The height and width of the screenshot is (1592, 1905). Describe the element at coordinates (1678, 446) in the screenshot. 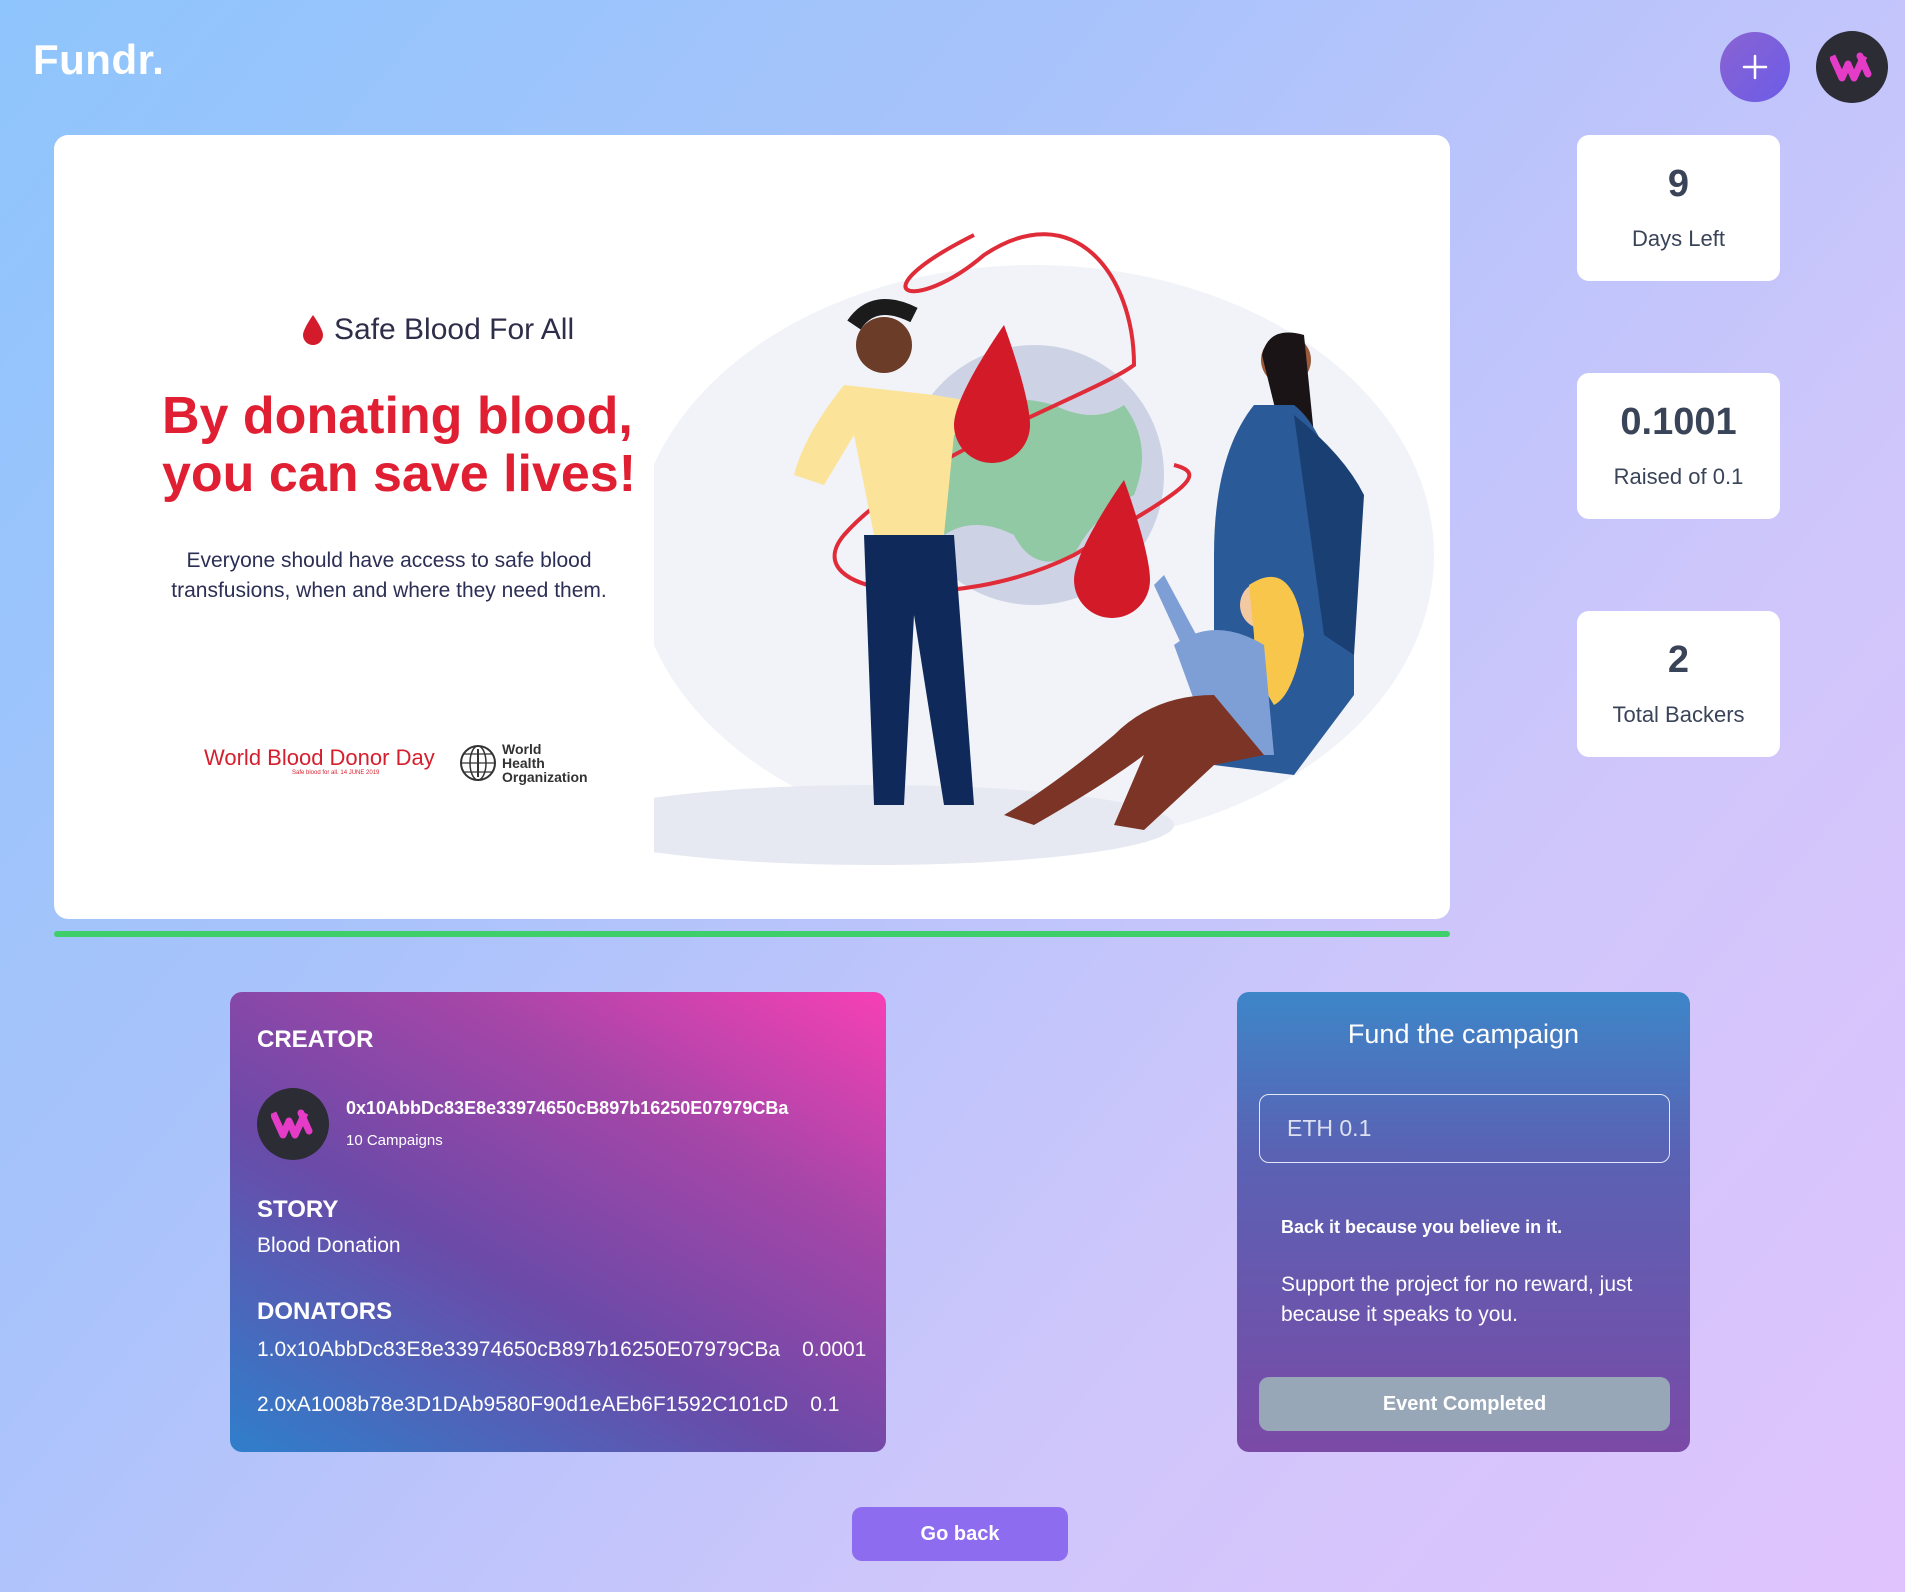

I see `raised-card: 0.1001 Raised of 0.1` at that location.